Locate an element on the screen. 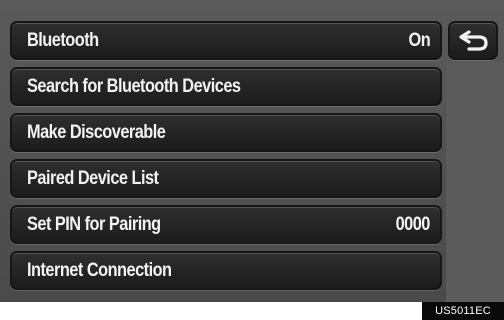 Image resolution: width=504 pixels, height=320 pixels. make-discoverable-button: Make Discoverable is located at coordinates (226, 132).